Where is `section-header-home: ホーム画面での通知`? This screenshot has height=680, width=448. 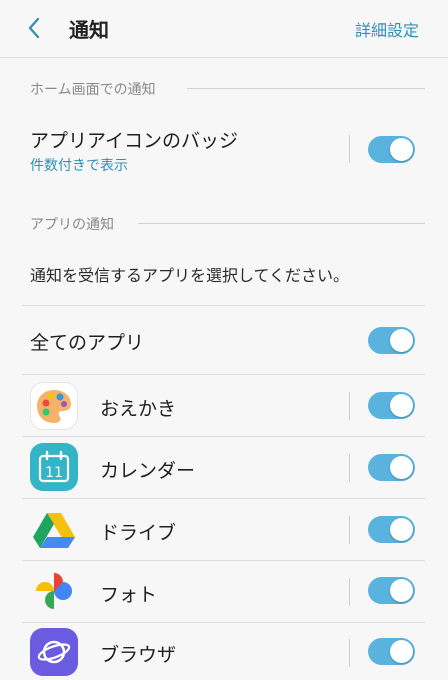
section-header-home: ホーム画面での通知 is located at coordinates (93, 90).